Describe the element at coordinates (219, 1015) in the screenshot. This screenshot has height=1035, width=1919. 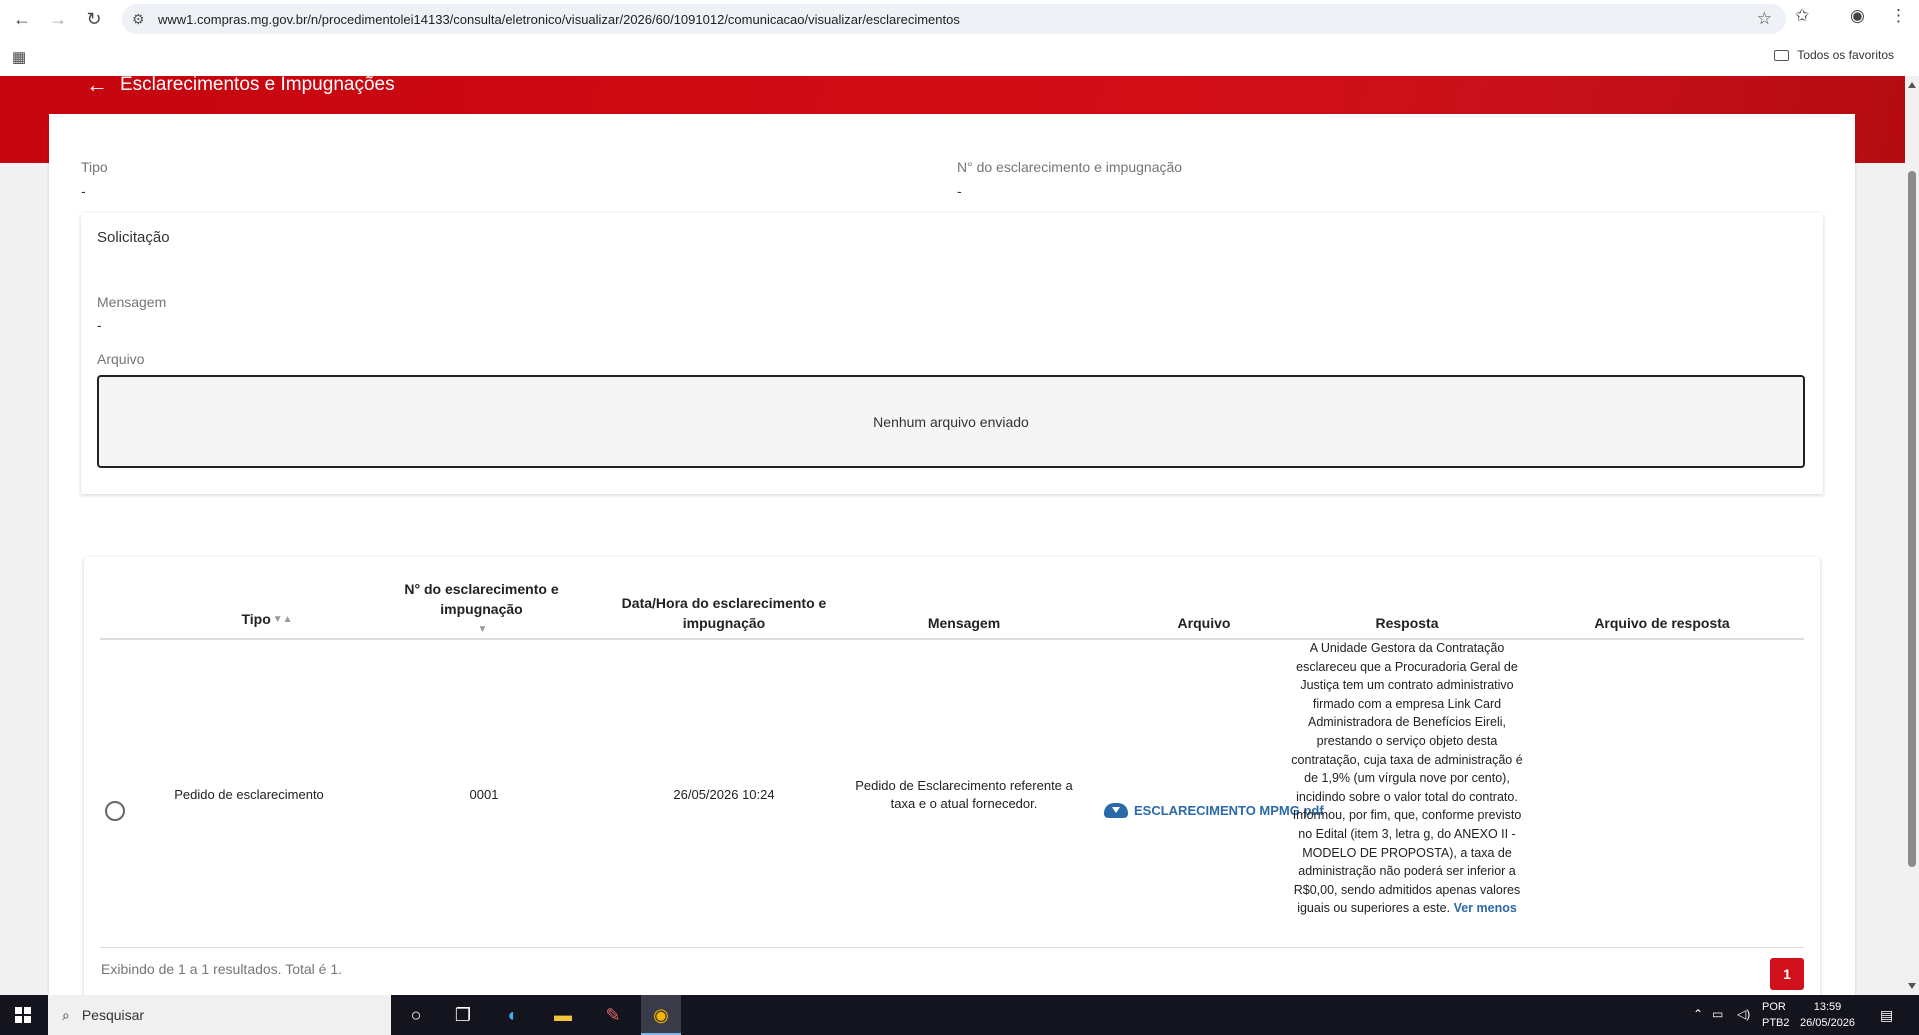
I see `taskbar-search: ⌕ Pesquisar` at that location.